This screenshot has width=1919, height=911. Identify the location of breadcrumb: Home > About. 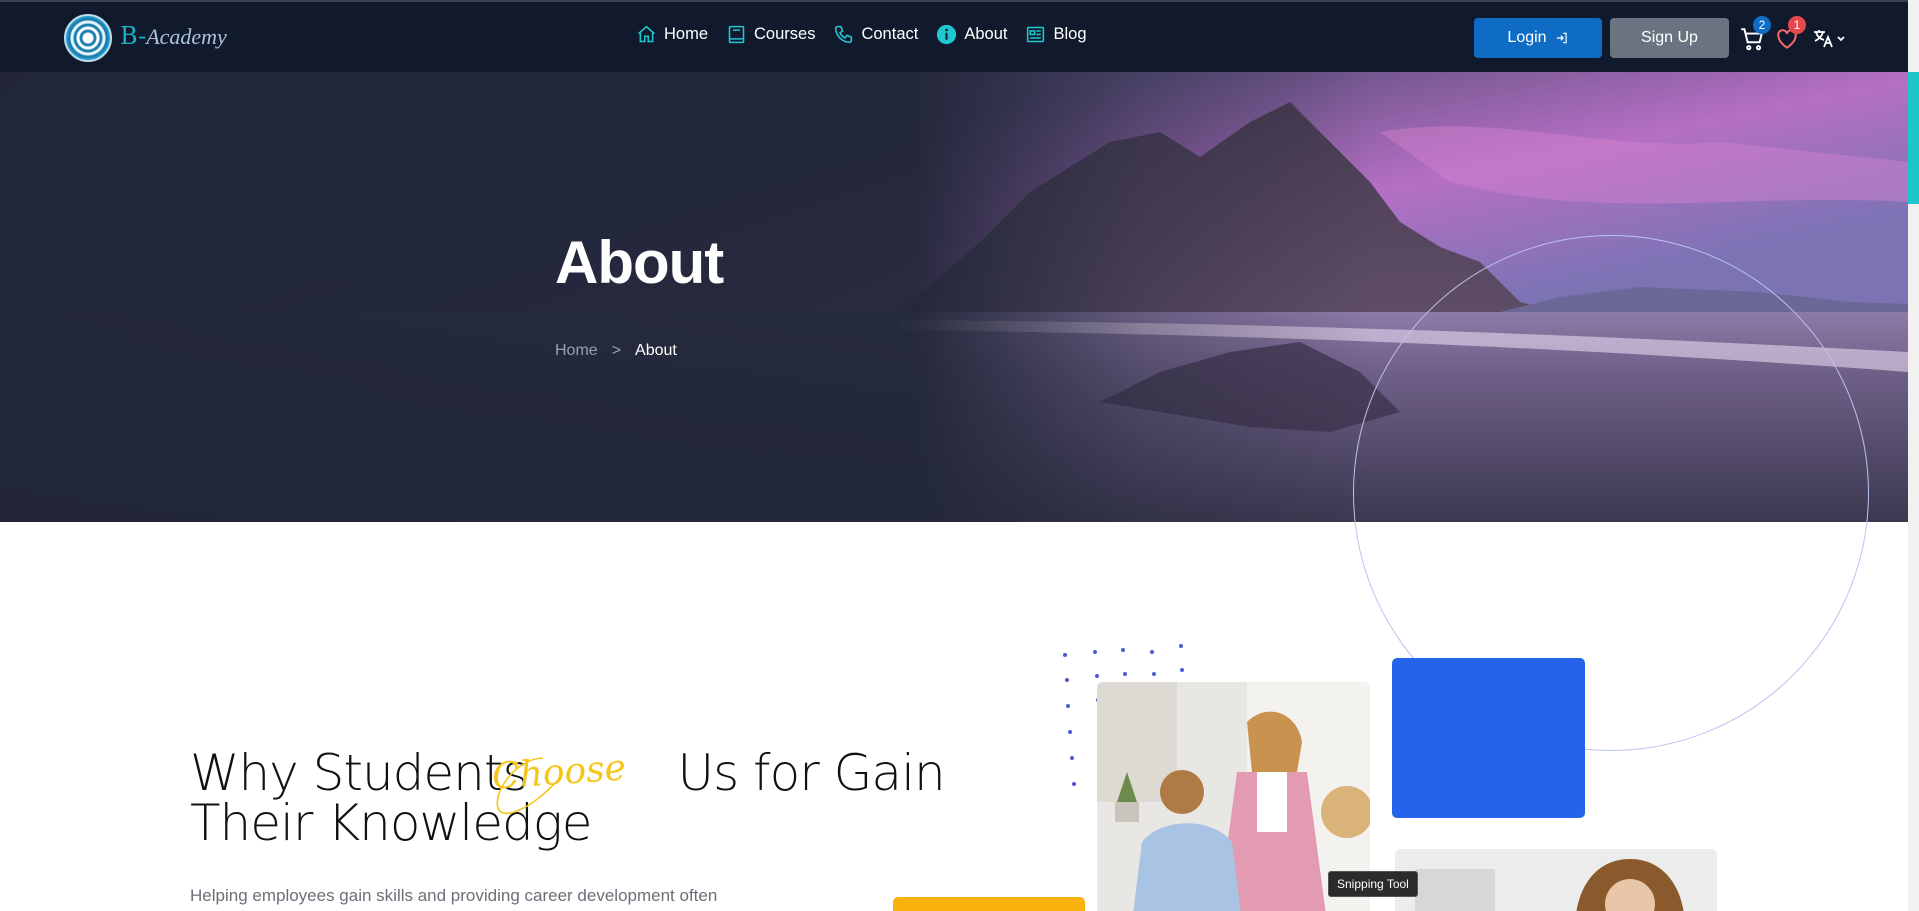
(616, 351).